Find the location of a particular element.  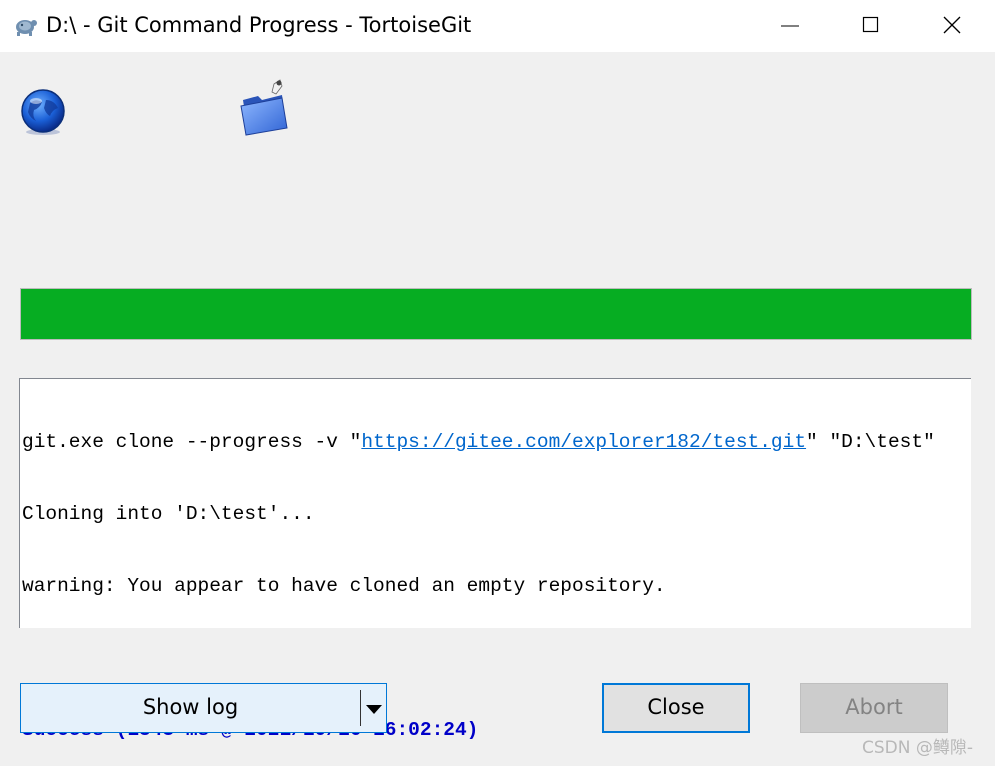

abort-button: Abort is located at coordinates (874, 708).